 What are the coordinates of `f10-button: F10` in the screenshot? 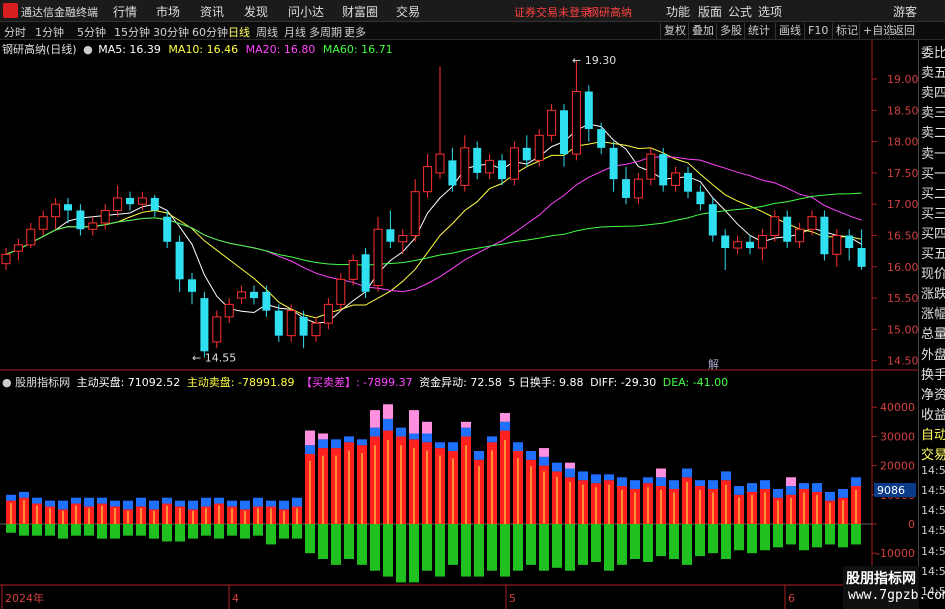 It's located at (817, 31).